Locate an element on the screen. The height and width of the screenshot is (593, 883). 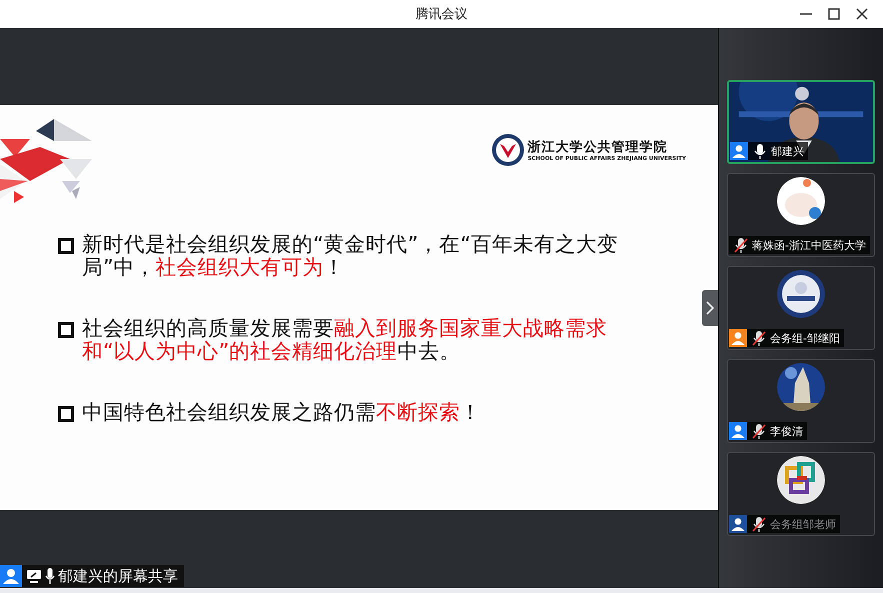
window-title: 腾讯会议 is located at coordinates (442, 14).